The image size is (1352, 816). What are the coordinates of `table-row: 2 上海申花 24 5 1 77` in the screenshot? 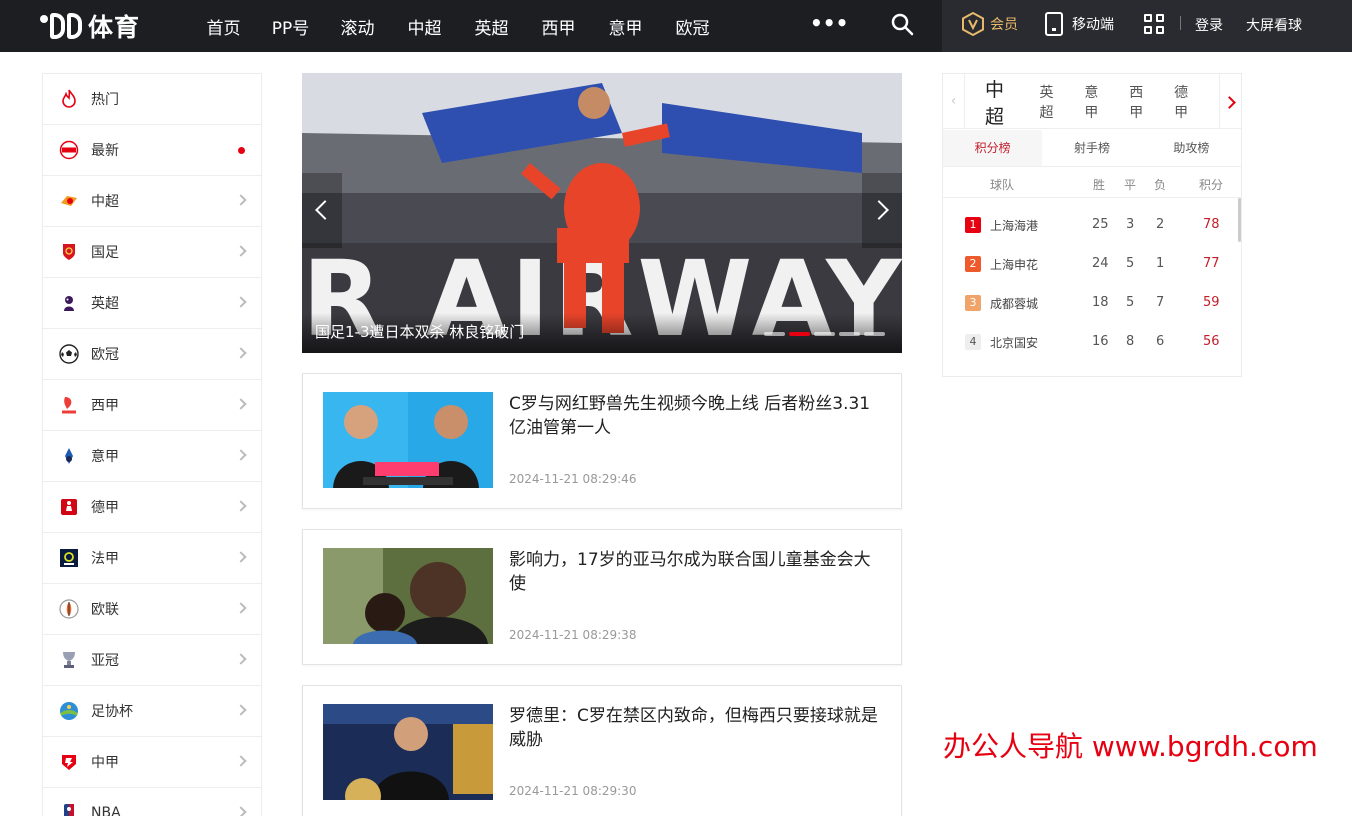 It's located at (1092, 263).